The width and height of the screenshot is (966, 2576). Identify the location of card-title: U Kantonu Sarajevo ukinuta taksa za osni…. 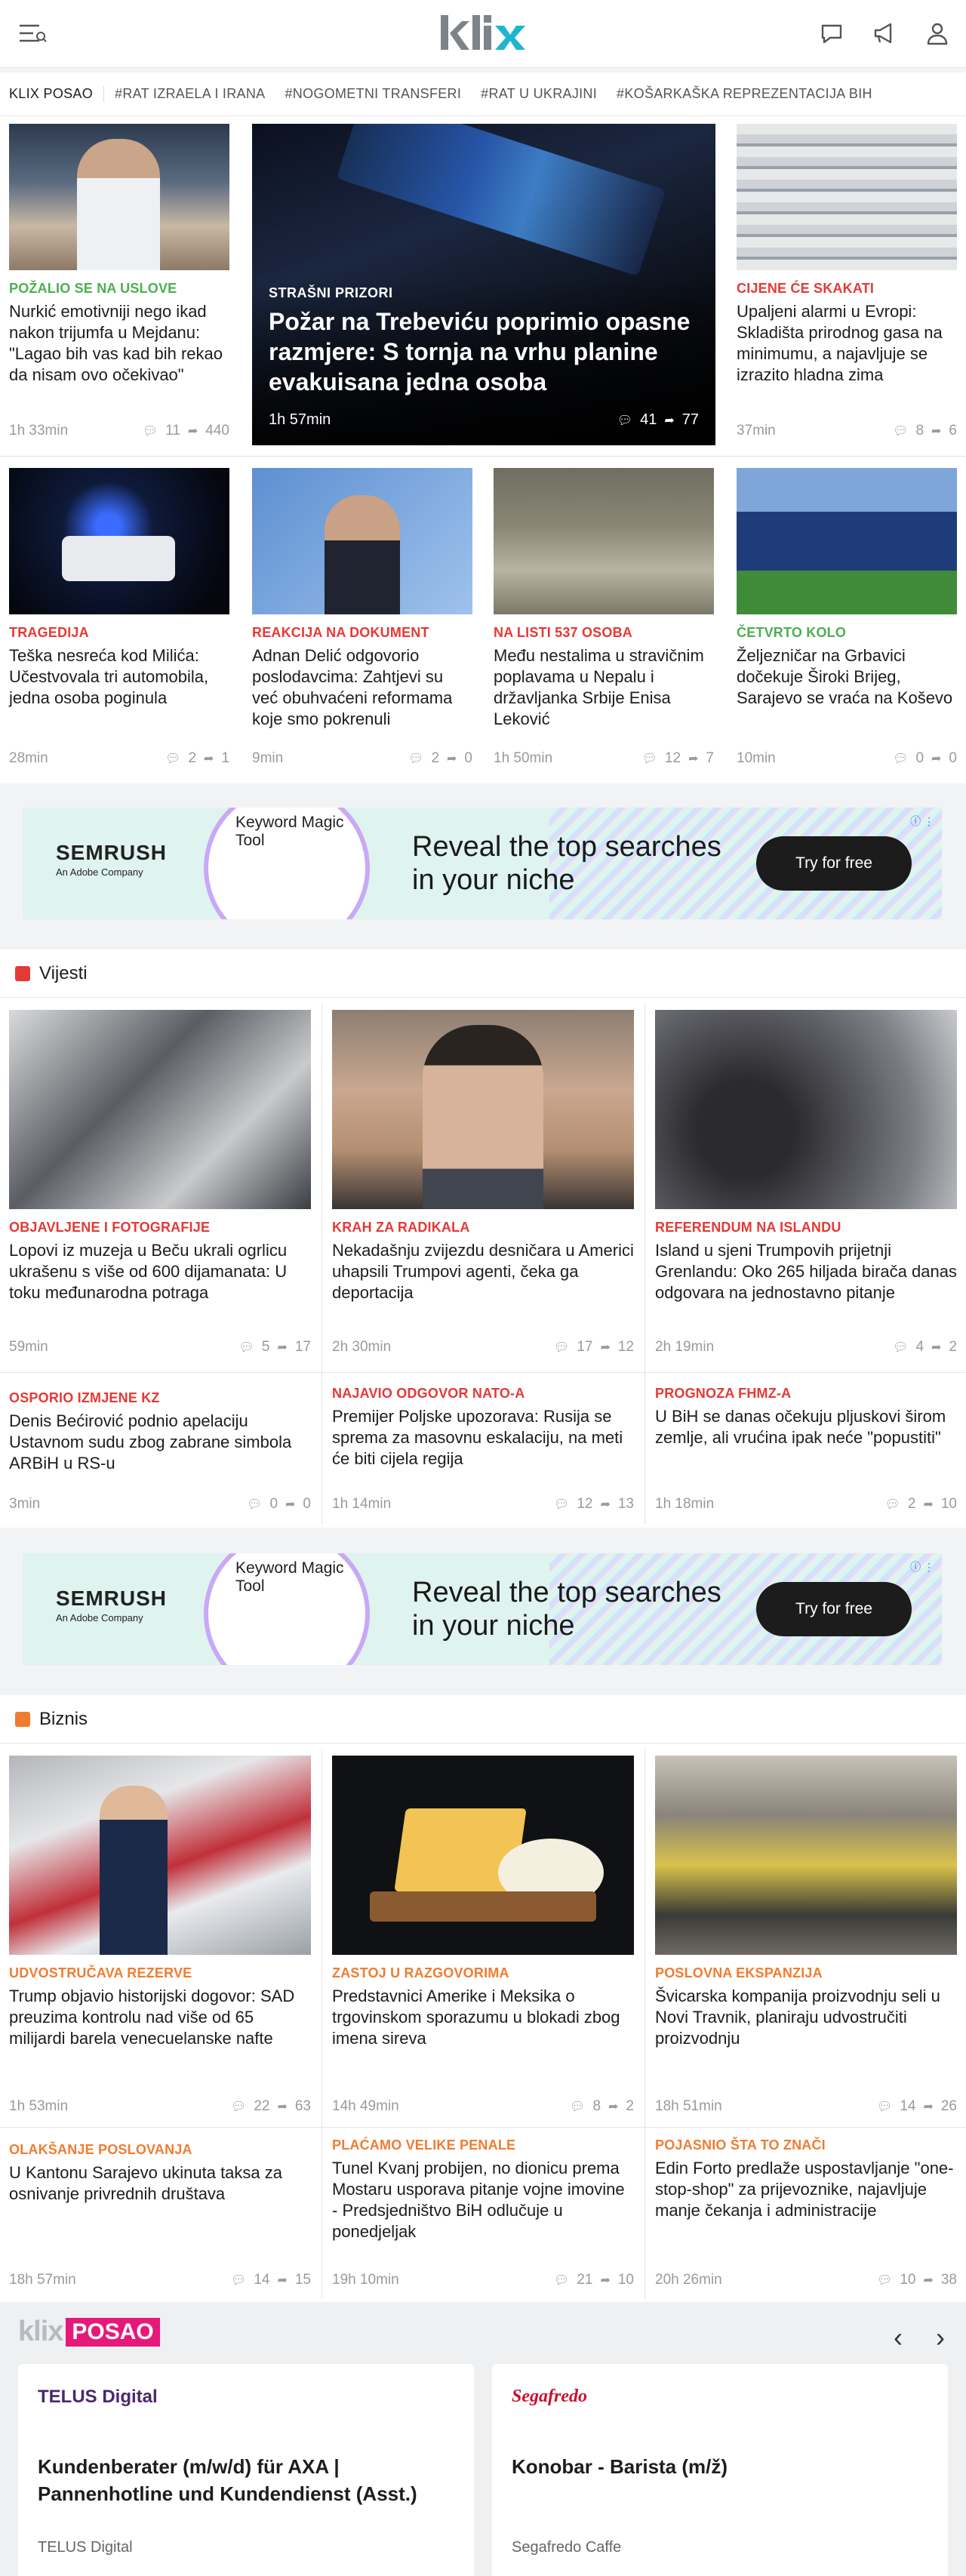
(160, 2183).